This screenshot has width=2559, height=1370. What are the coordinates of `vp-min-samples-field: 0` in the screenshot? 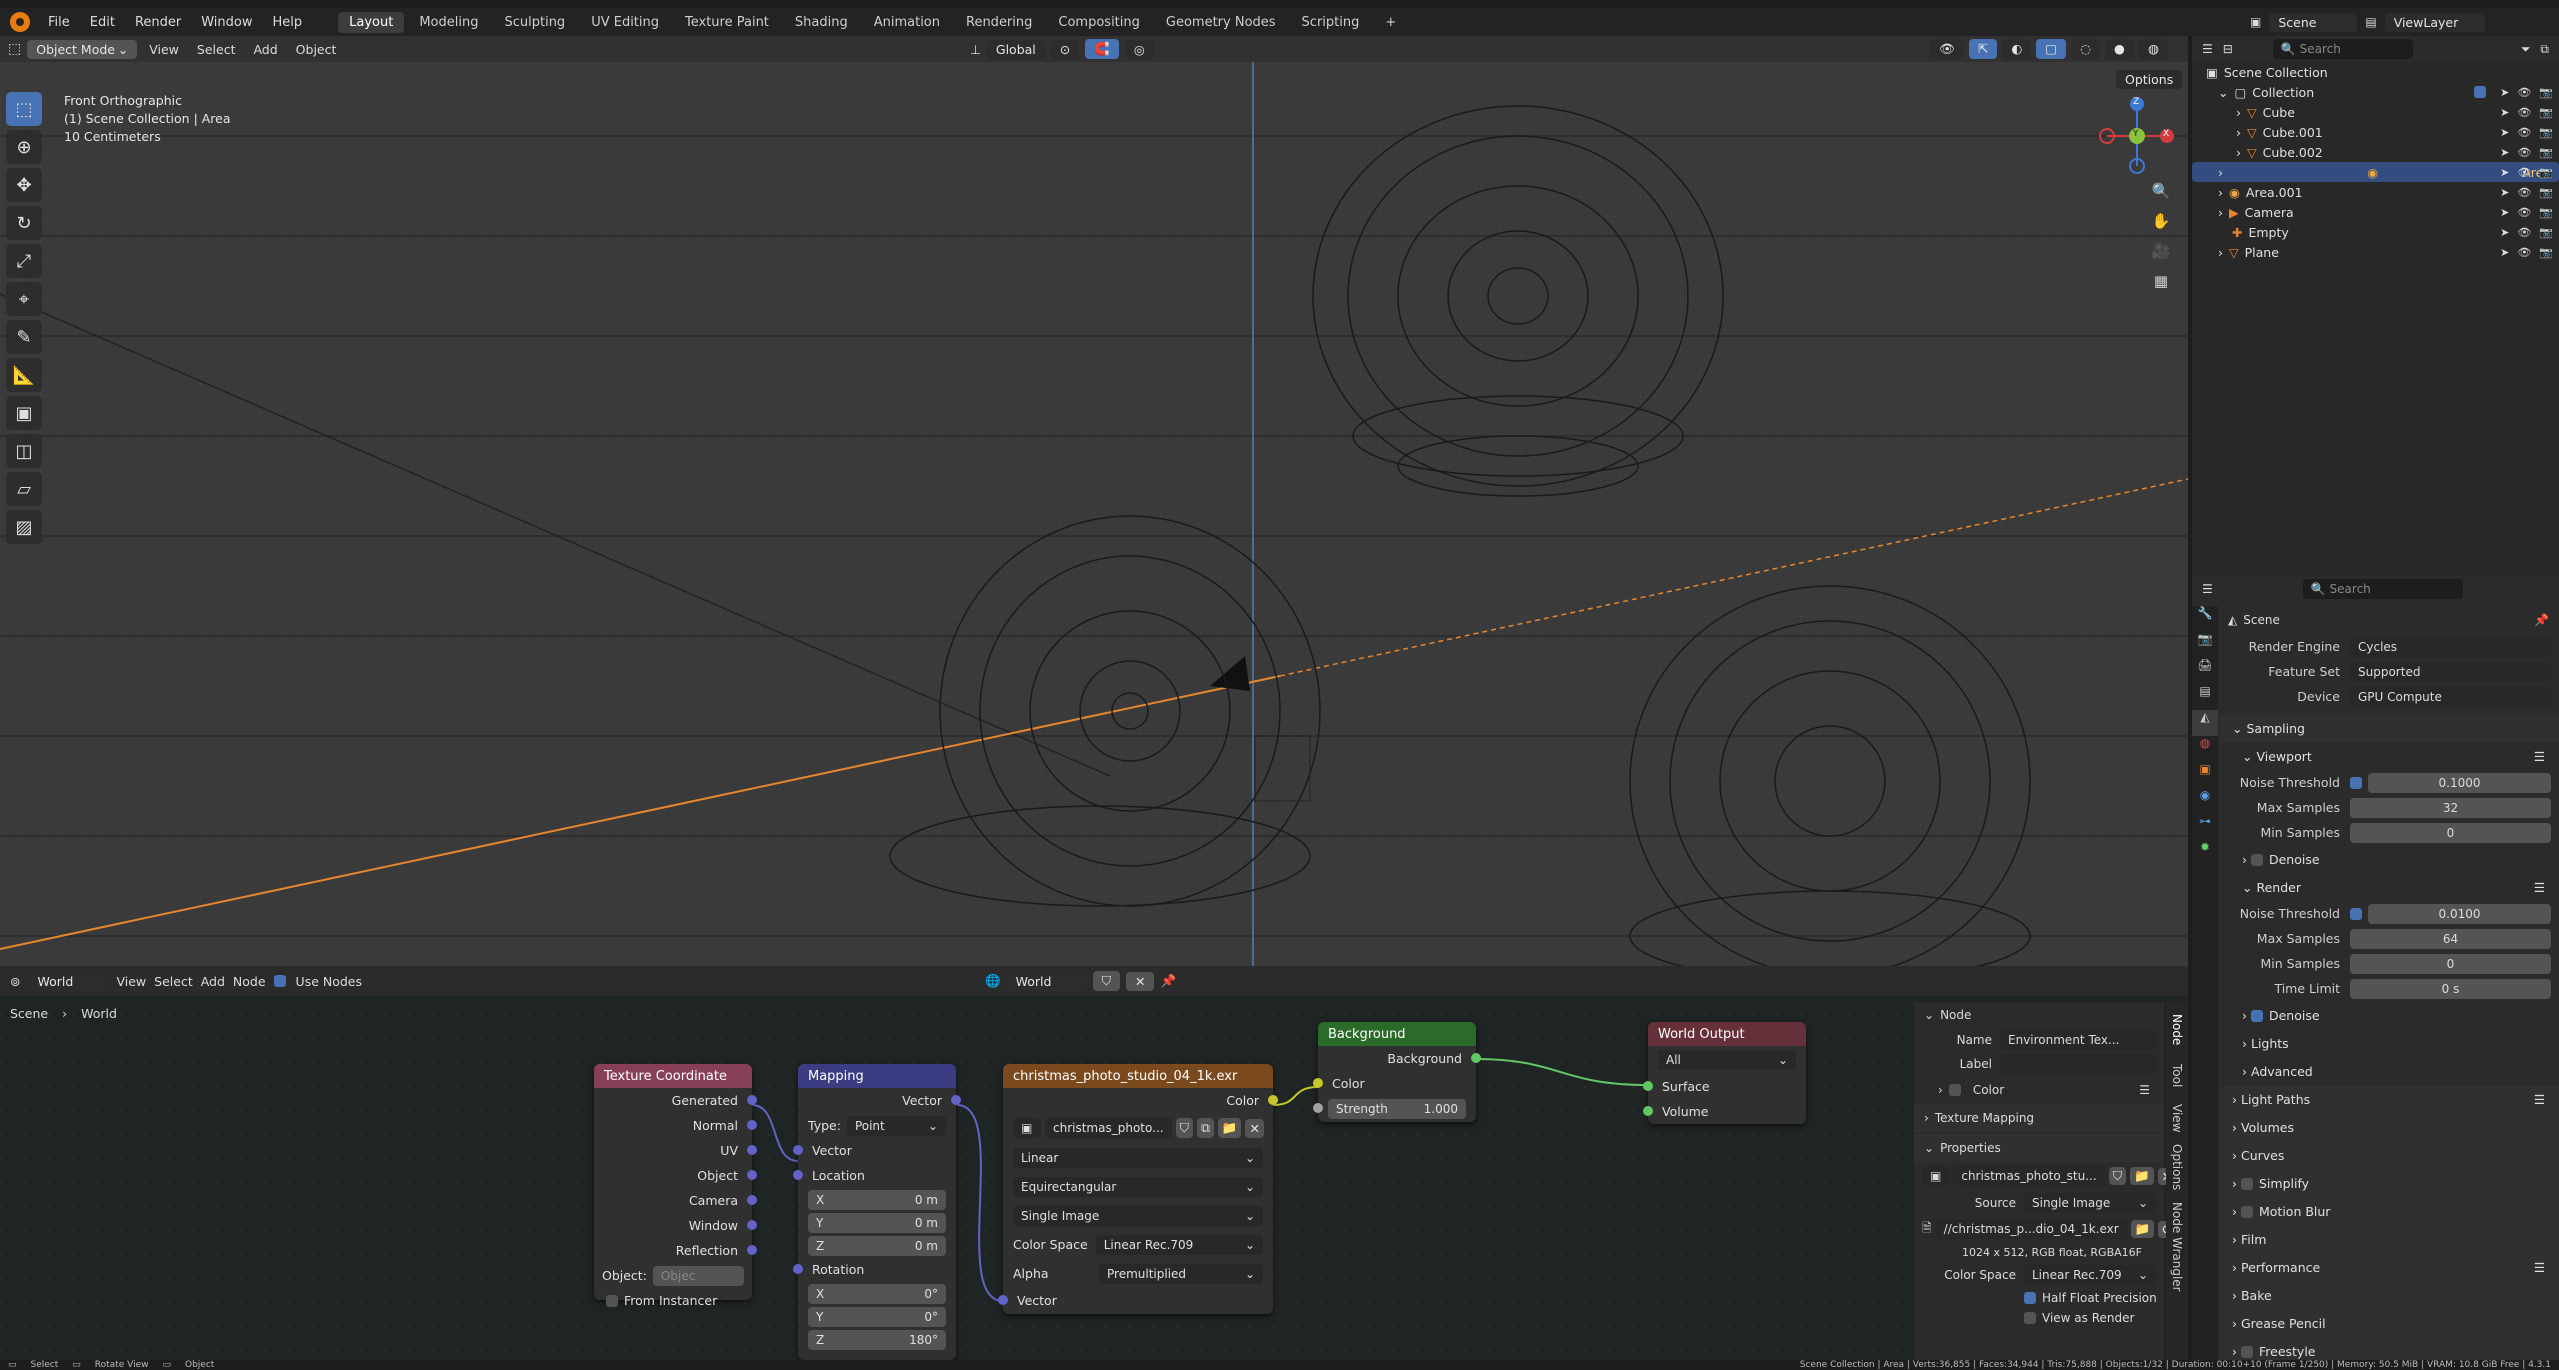 It's located at (2450, 832).